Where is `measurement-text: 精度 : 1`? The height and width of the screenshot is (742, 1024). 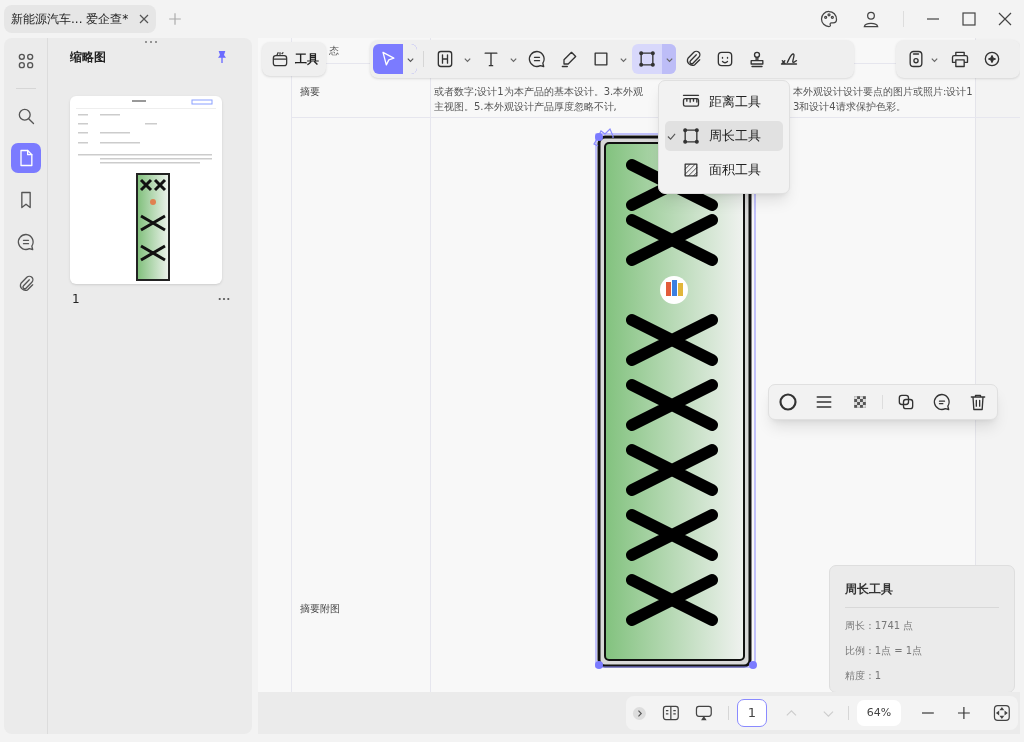
measurement-text: 精度 : 1 is located at coordinates (864, 676).